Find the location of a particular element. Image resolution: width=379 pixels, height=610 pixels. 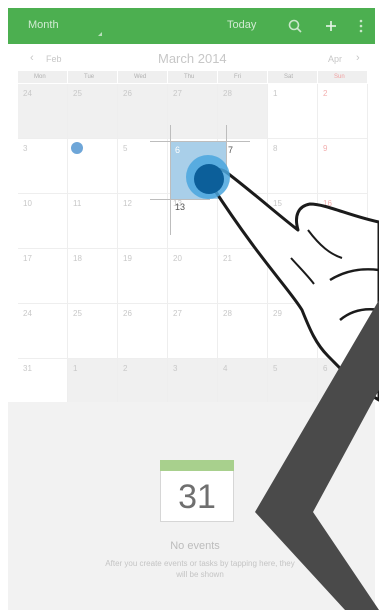

month-navigation: ‹ Feb March 2014 Apr › is located at coordinates (193, 58).